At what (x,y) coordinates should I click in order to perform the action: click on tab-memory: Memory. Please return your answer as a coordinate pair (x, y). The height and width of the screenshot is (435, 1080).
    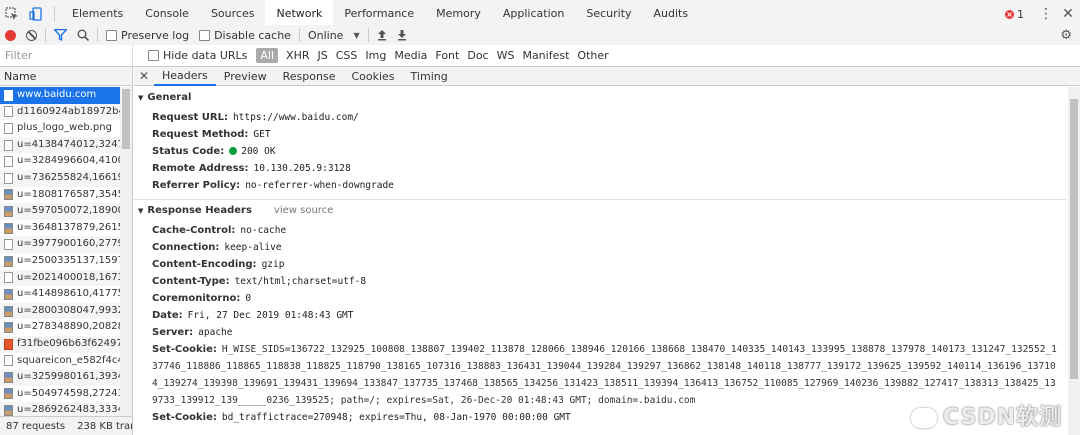
    Looking at the image, I should click on (458, 14).